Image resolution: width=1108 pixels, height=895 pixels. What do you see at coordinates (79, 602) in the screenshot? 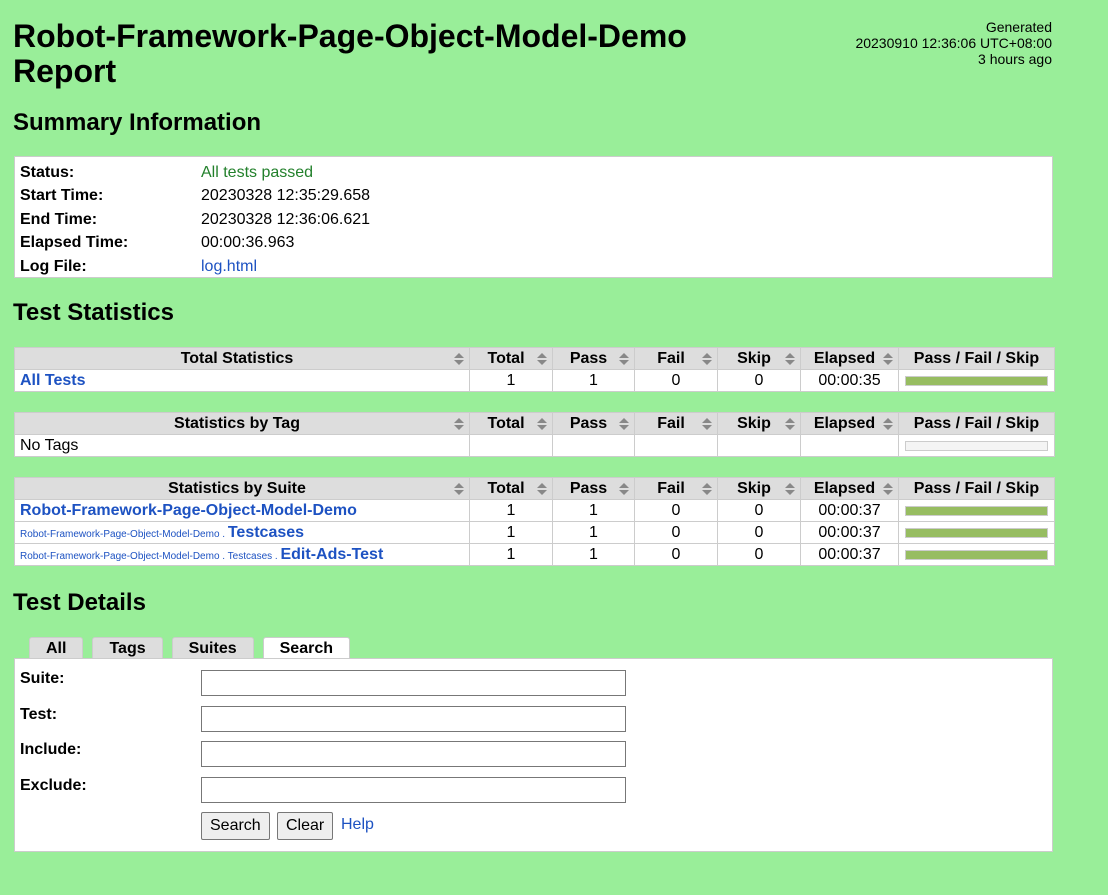
I see `test-details-heading: Test Details` at bounding box center [79, 602].